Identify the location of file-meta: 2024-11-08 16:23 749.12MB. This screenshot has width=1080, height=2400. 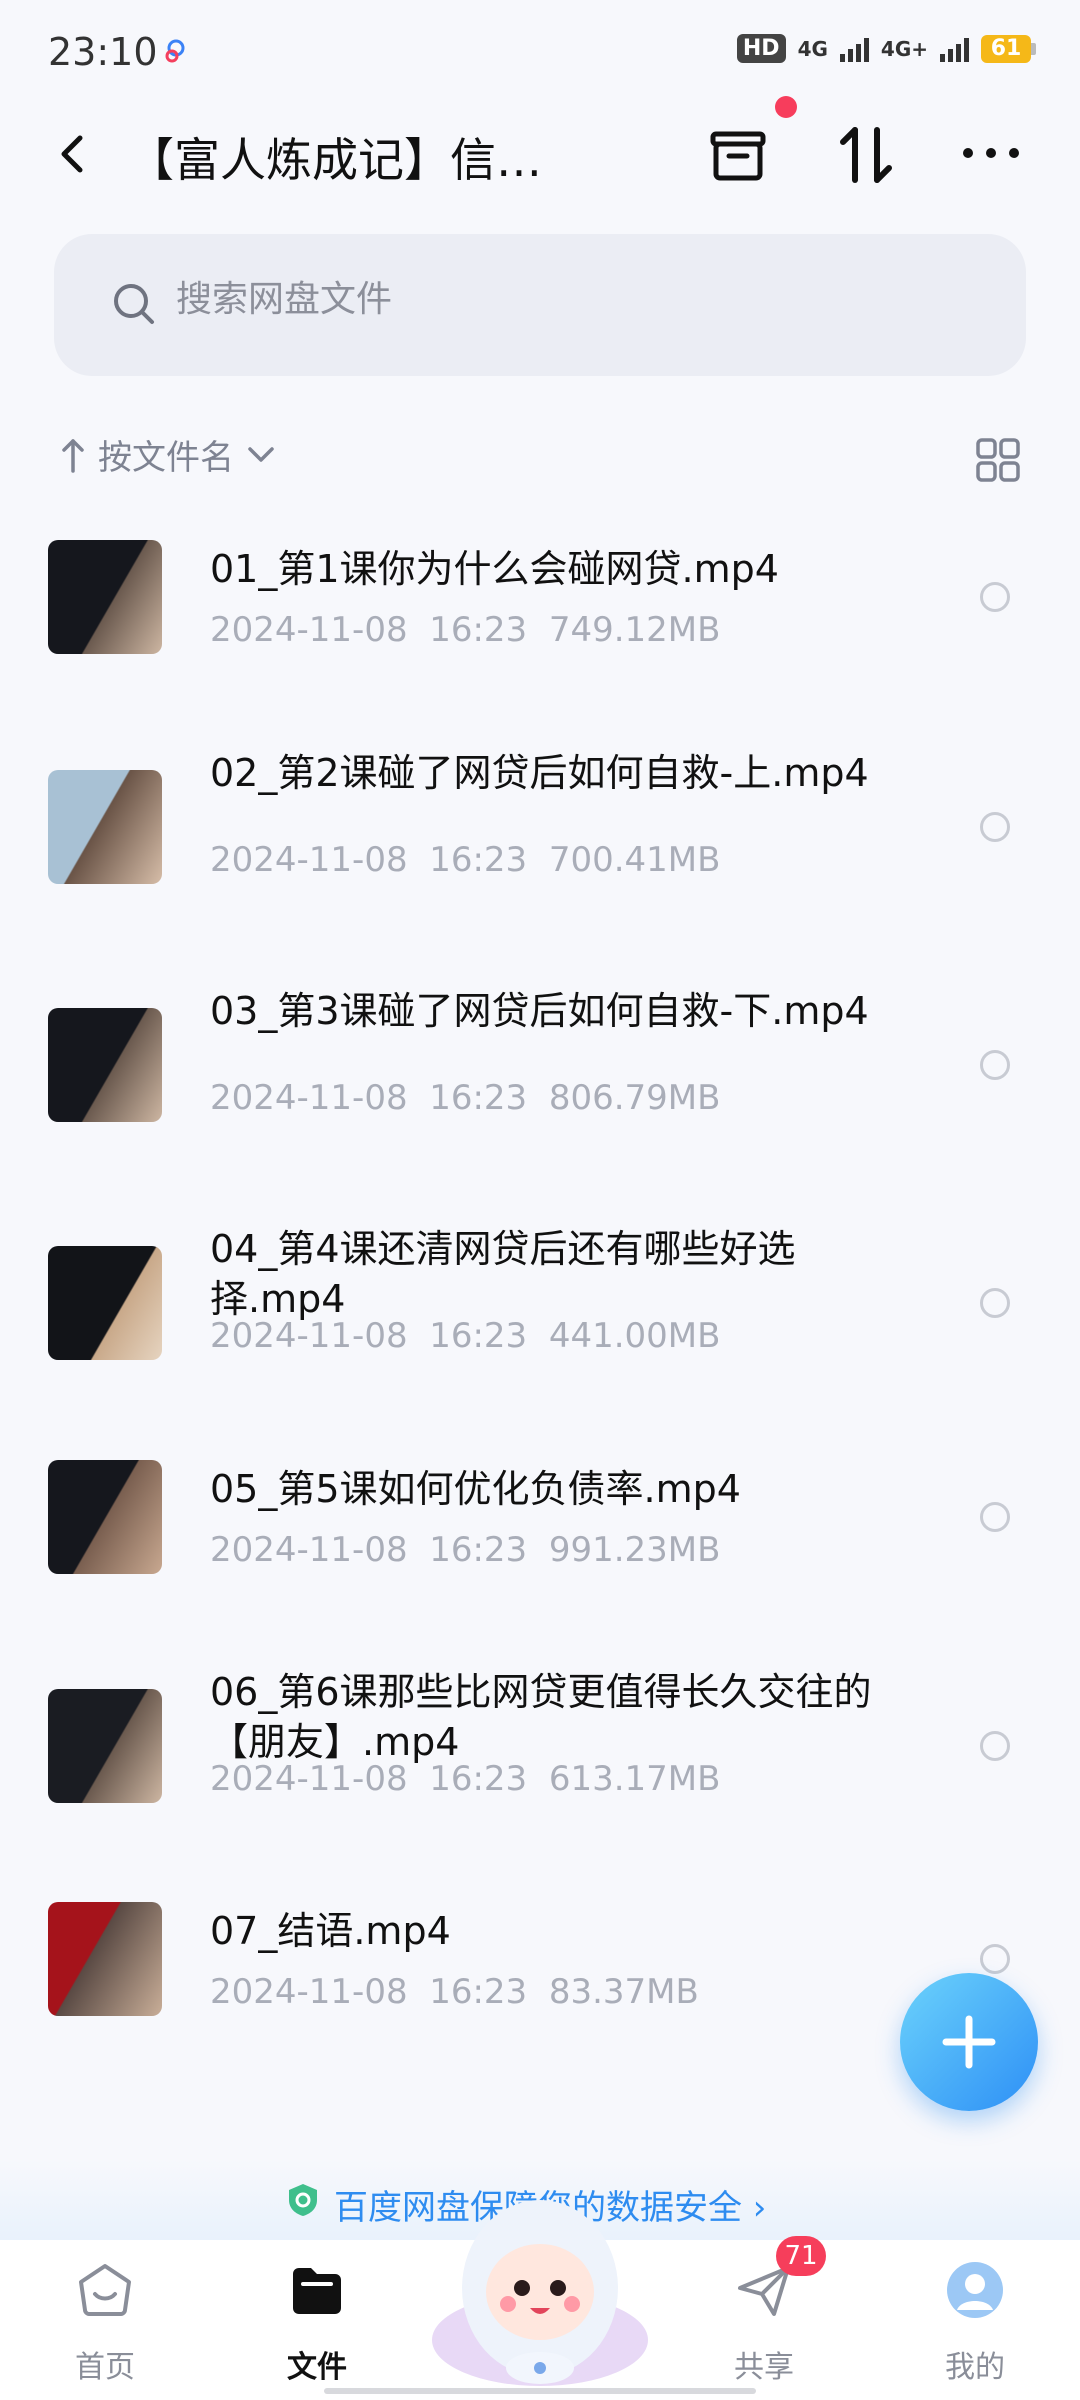
(465, 630).